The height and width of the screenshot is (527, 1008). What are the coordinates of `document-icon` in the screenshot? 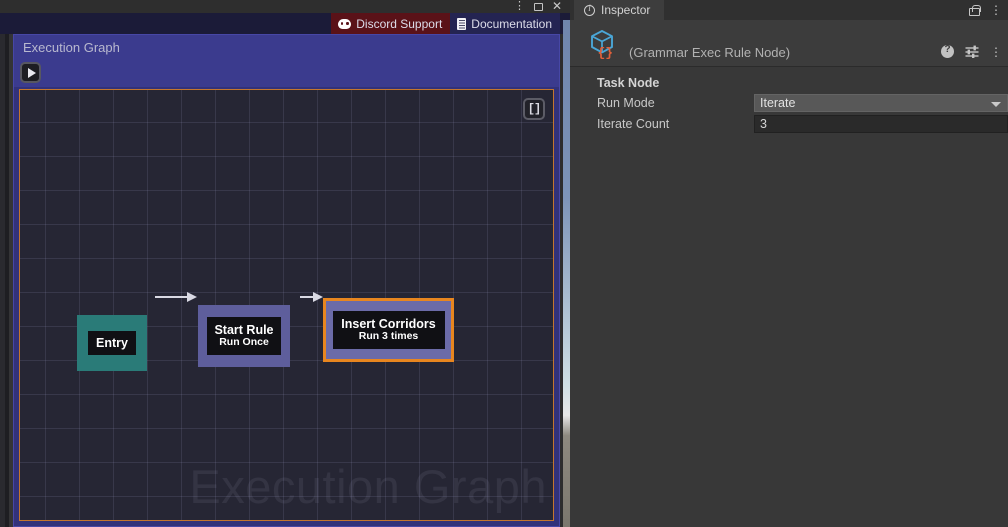 It's located at (462, 23).